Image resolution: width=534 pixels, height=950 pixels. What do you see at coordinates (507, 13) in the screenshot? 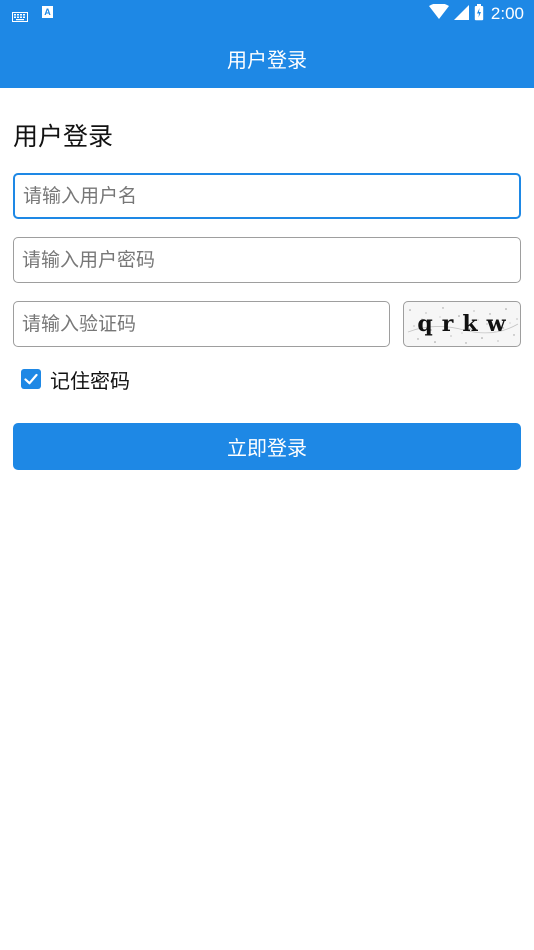
I see `status-time: 2:00` at bounding box center [507, 13].